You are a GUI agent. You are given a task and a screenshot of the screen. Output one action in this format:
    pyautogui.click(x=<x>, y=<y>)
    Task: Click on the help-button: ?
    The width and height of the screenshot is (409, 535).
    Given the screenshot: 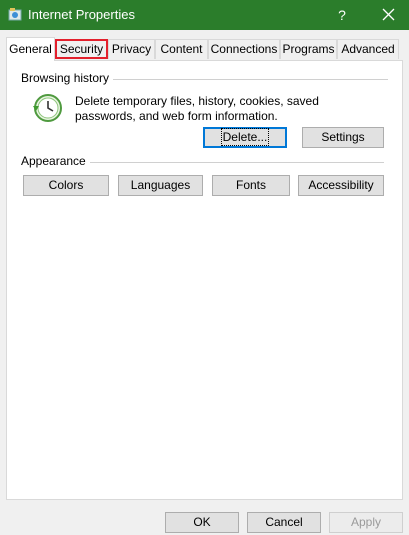 What is the action you would take?
    pyautogui.click(x=342, y=15)
    